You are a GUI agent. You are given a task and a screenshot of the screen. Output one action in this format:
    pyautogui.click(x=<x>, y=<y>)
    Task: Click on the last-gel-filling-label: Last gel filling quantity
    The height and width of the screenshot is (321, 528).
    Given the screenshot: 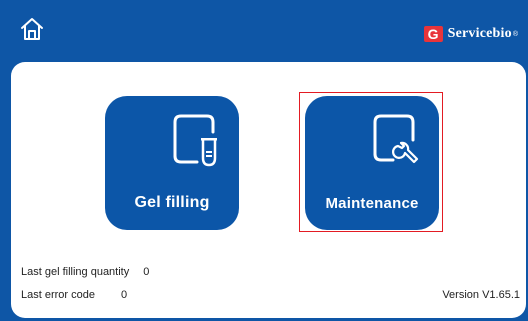 What is the action you would take?
    pyautogui.click(x=75, y=272)
    